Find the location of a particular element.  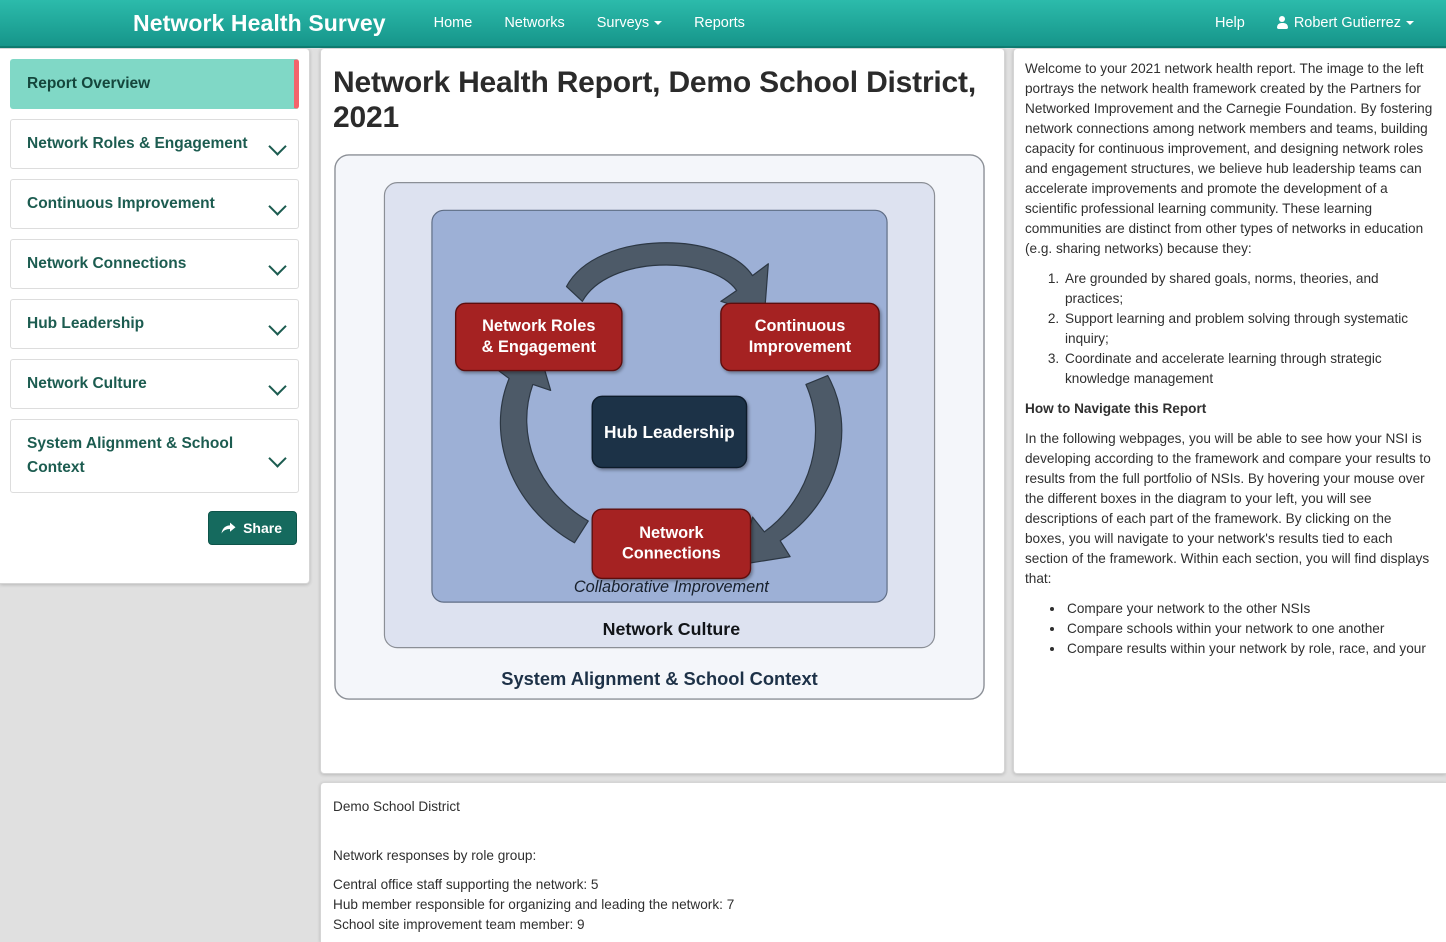

nav-link-surveys-label: Surveys is located at coordinates (623, 23).